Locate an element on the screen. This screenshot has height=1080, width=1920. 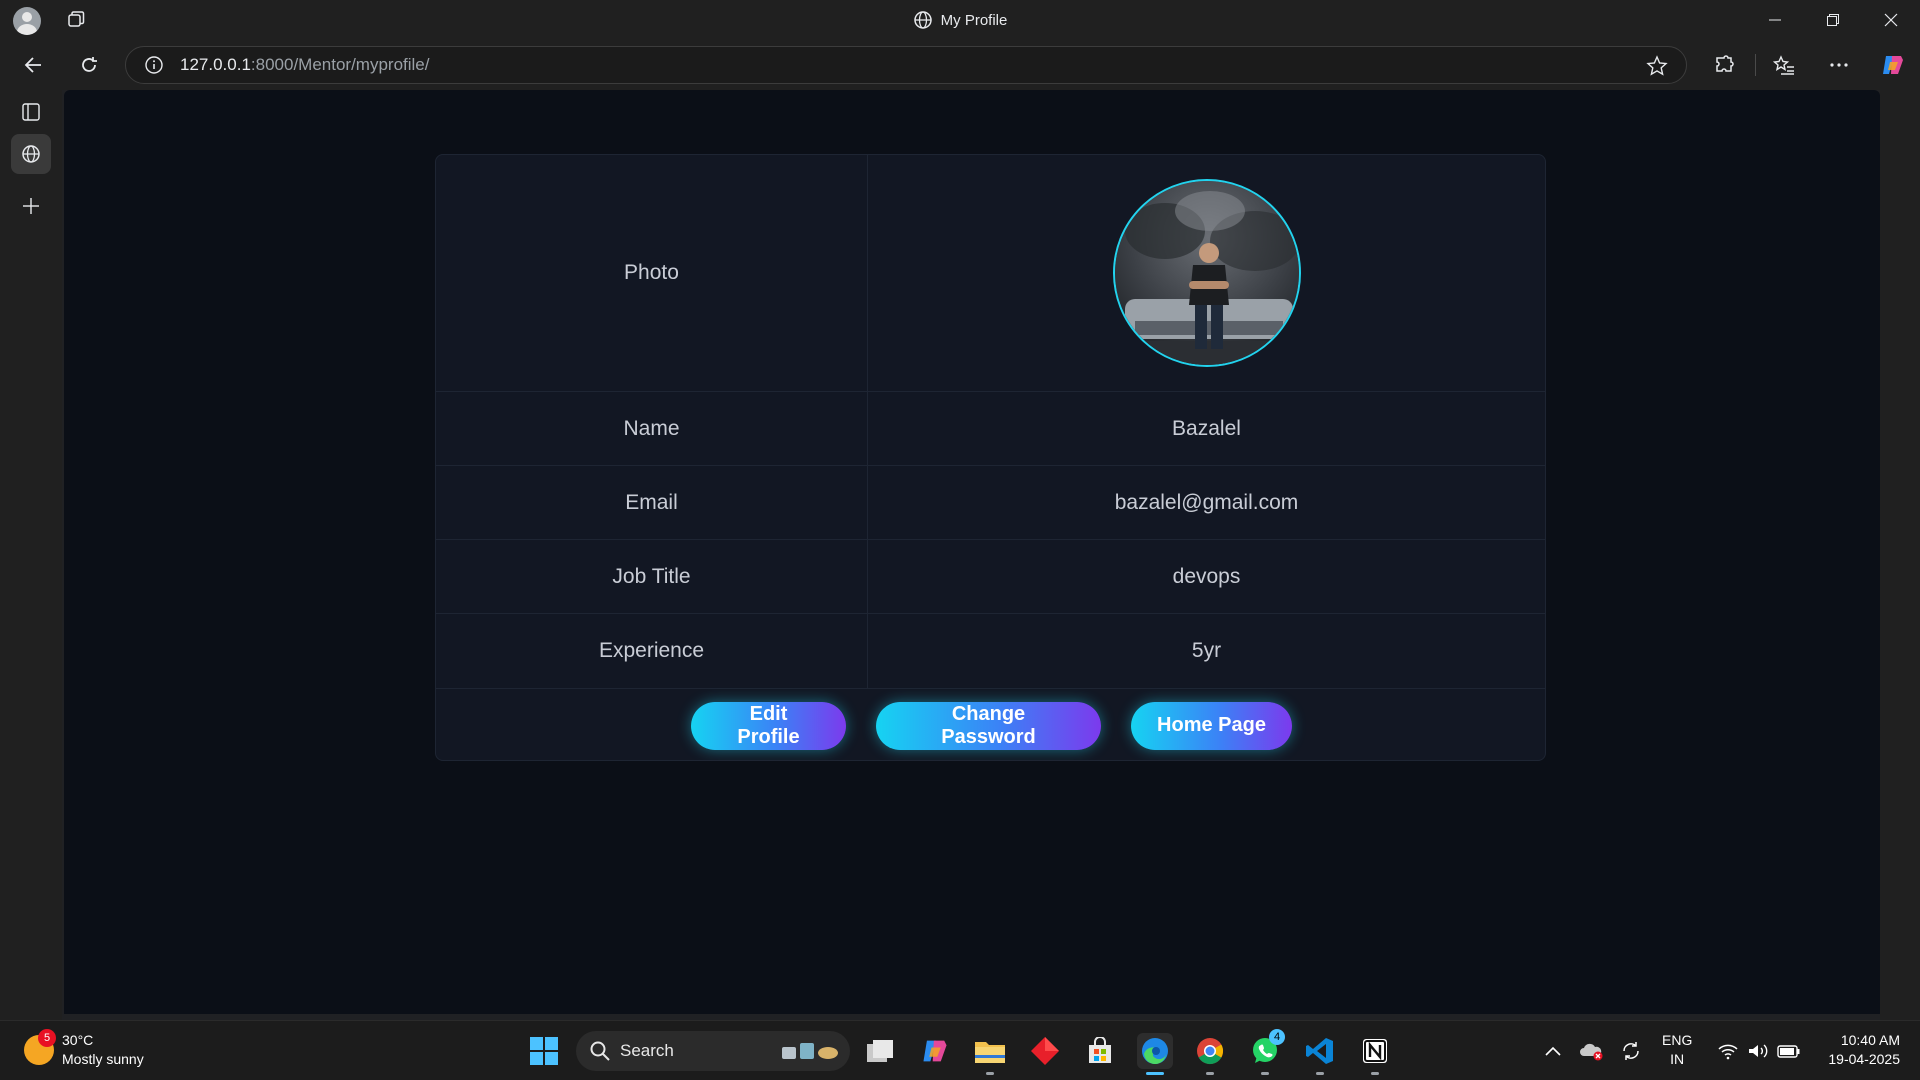
job-title-value: devops is located at coordinates (1206, 576).